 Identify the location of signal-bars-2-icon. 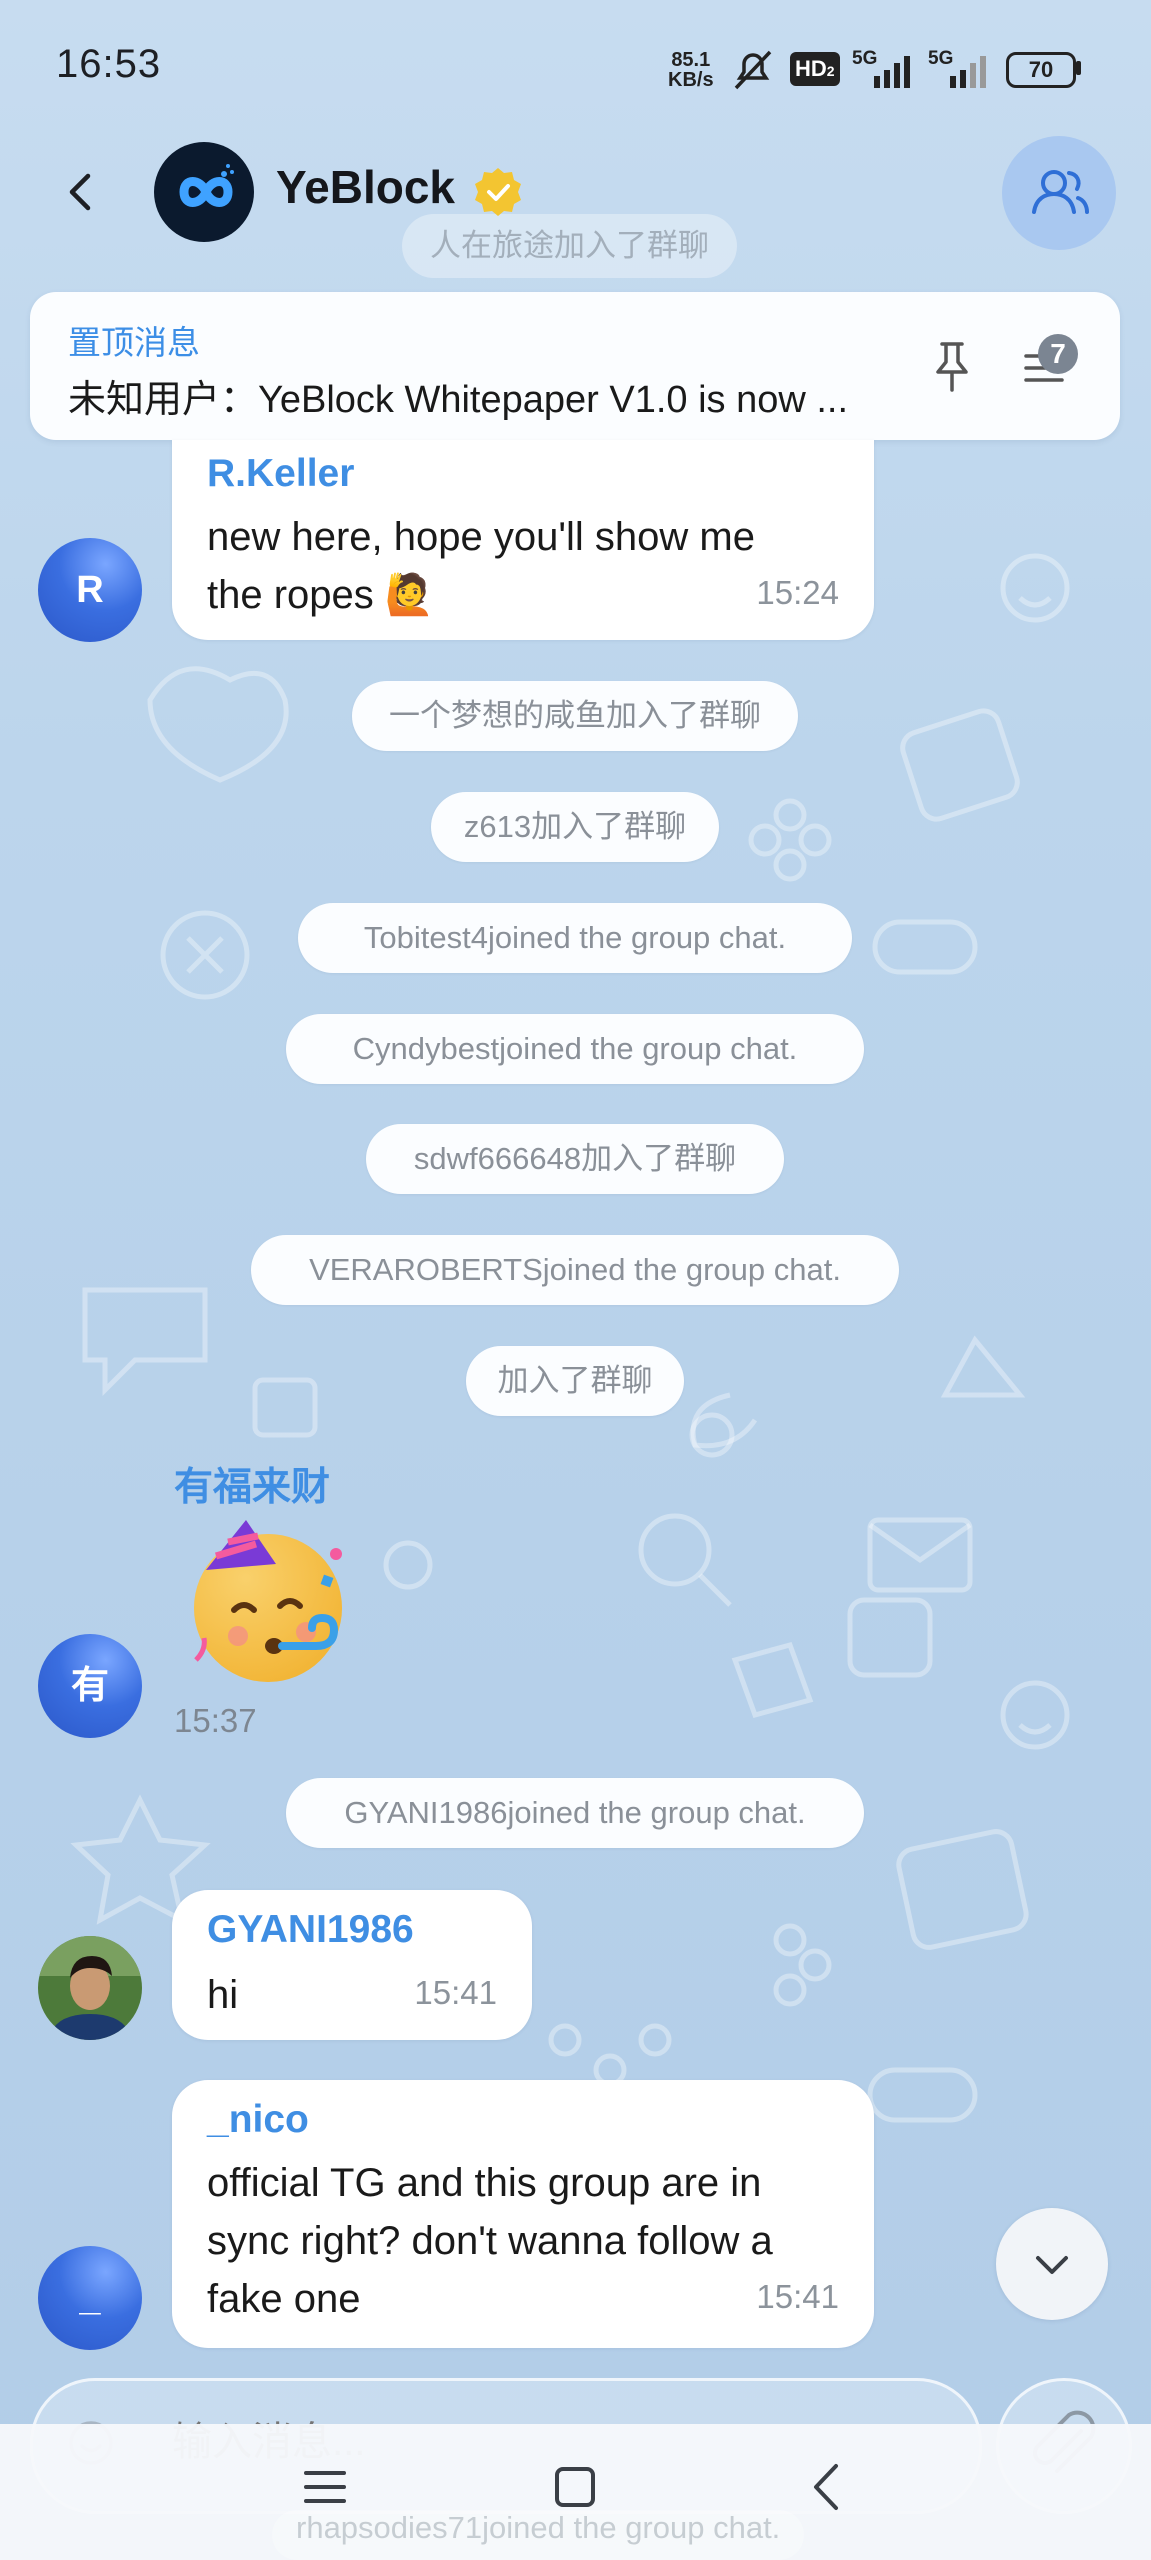
(968, 72).